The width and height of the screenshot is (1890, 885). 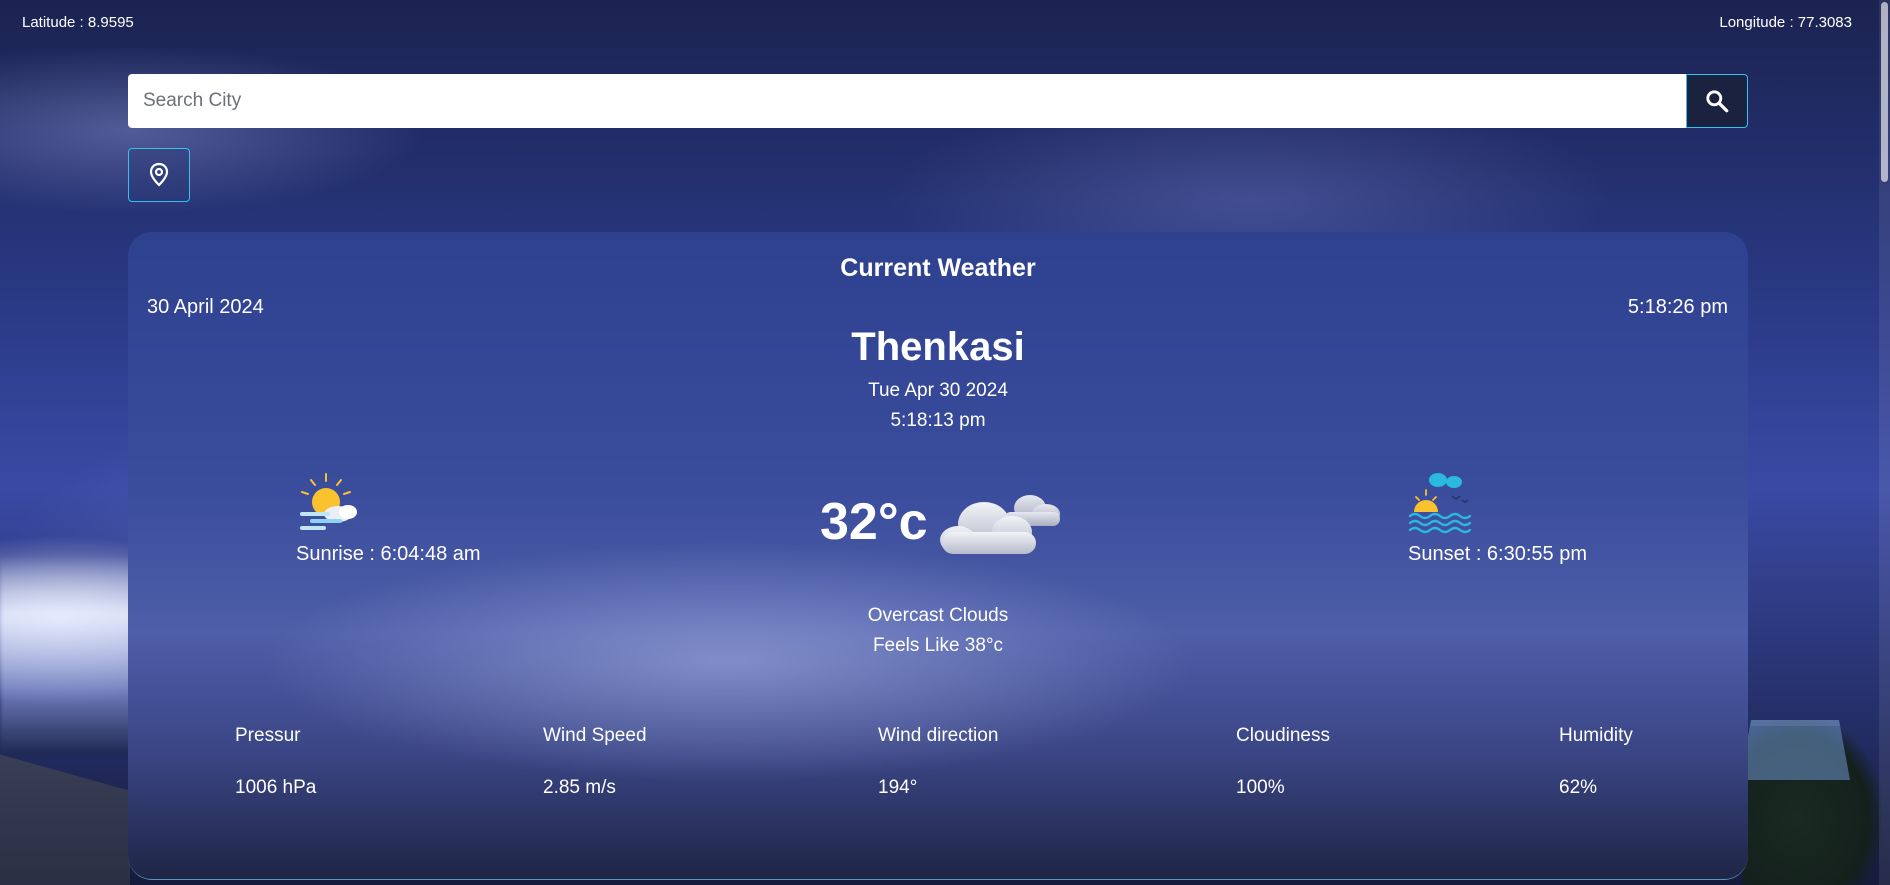 What do you see at coordinates (328, 501) in the screenshot?
I see `sunrise-icon` at bounding box center [328, 501].